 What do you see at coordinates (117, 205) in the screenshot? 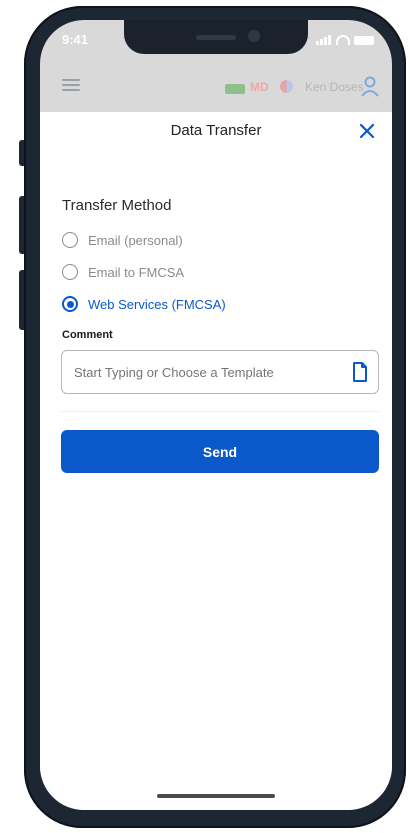
I see `transfer-method-label: Transfer Method` at bounding box center [117, 205].